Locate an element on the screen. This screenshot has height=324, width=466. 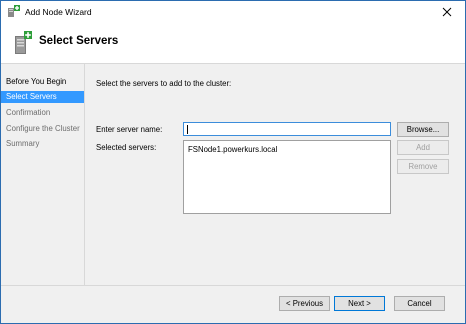
cluster-app-icon is located at coordinates (13, 11).